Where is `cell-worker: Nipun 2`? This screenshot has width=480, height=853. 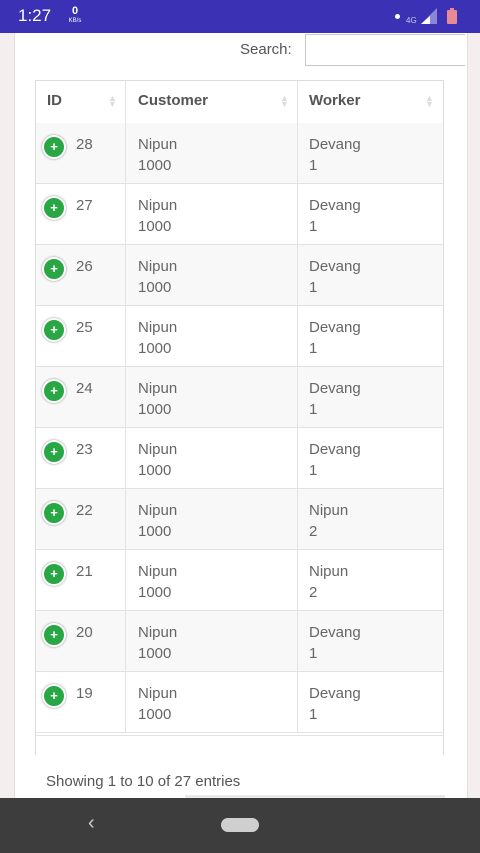
cell-worker: Nipun 2 is located at coordinates (370, 580).